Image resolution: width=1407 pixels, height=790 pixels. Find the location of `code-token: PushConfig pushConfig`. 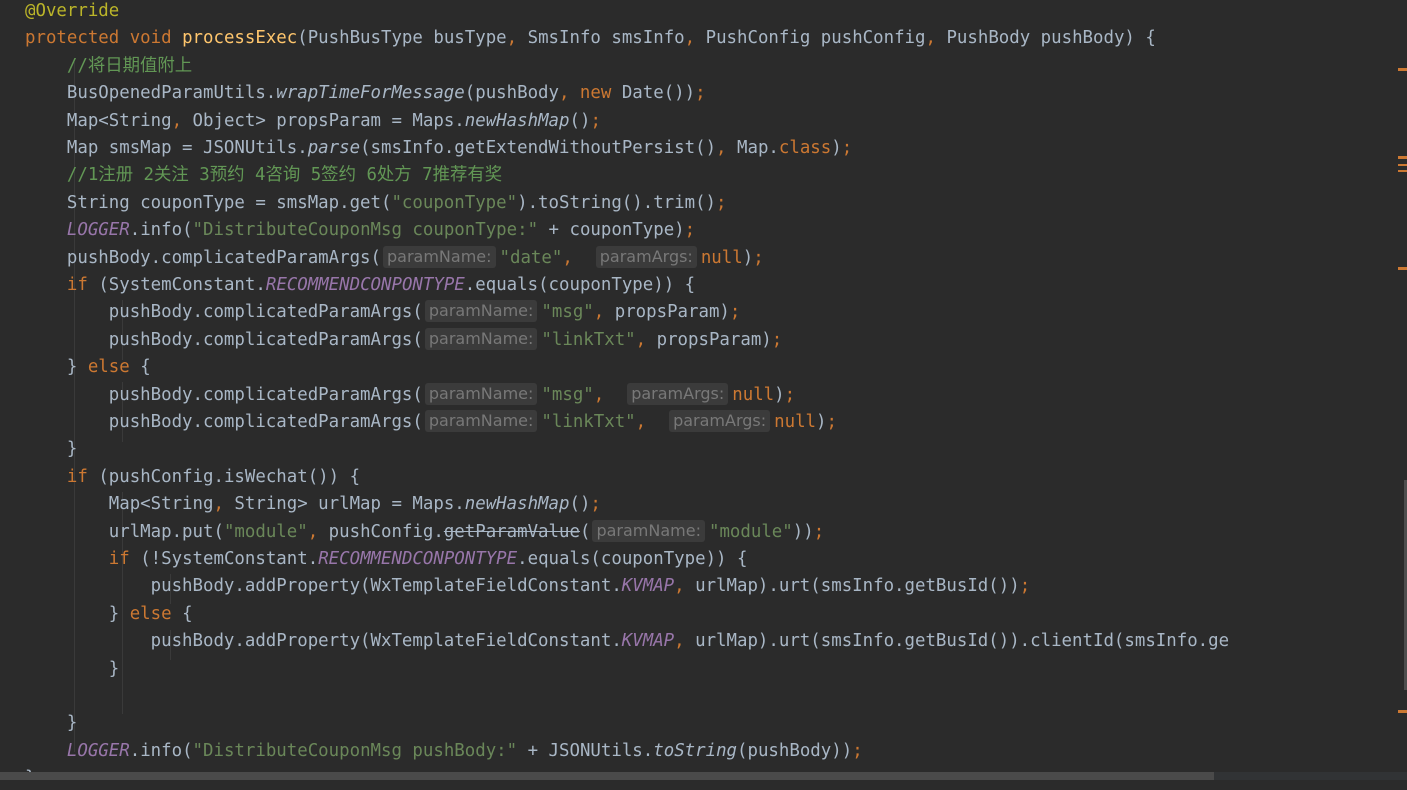

code-token: PushConfig pushConfig is located at coordinates (815, 38).